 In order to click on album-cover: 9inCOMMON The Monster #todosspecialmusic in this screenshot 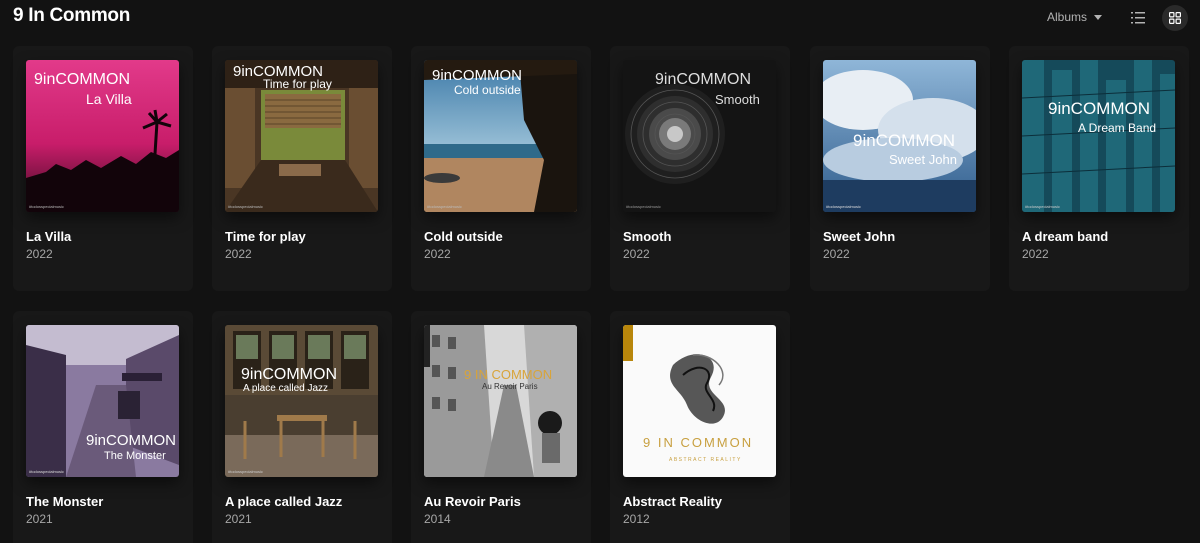, I will do `click(102, 401)`.